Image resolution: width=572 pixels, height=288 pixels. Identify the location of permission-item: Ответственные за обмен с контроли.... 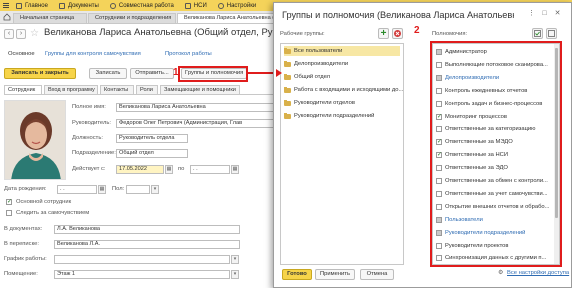
(492, 181).